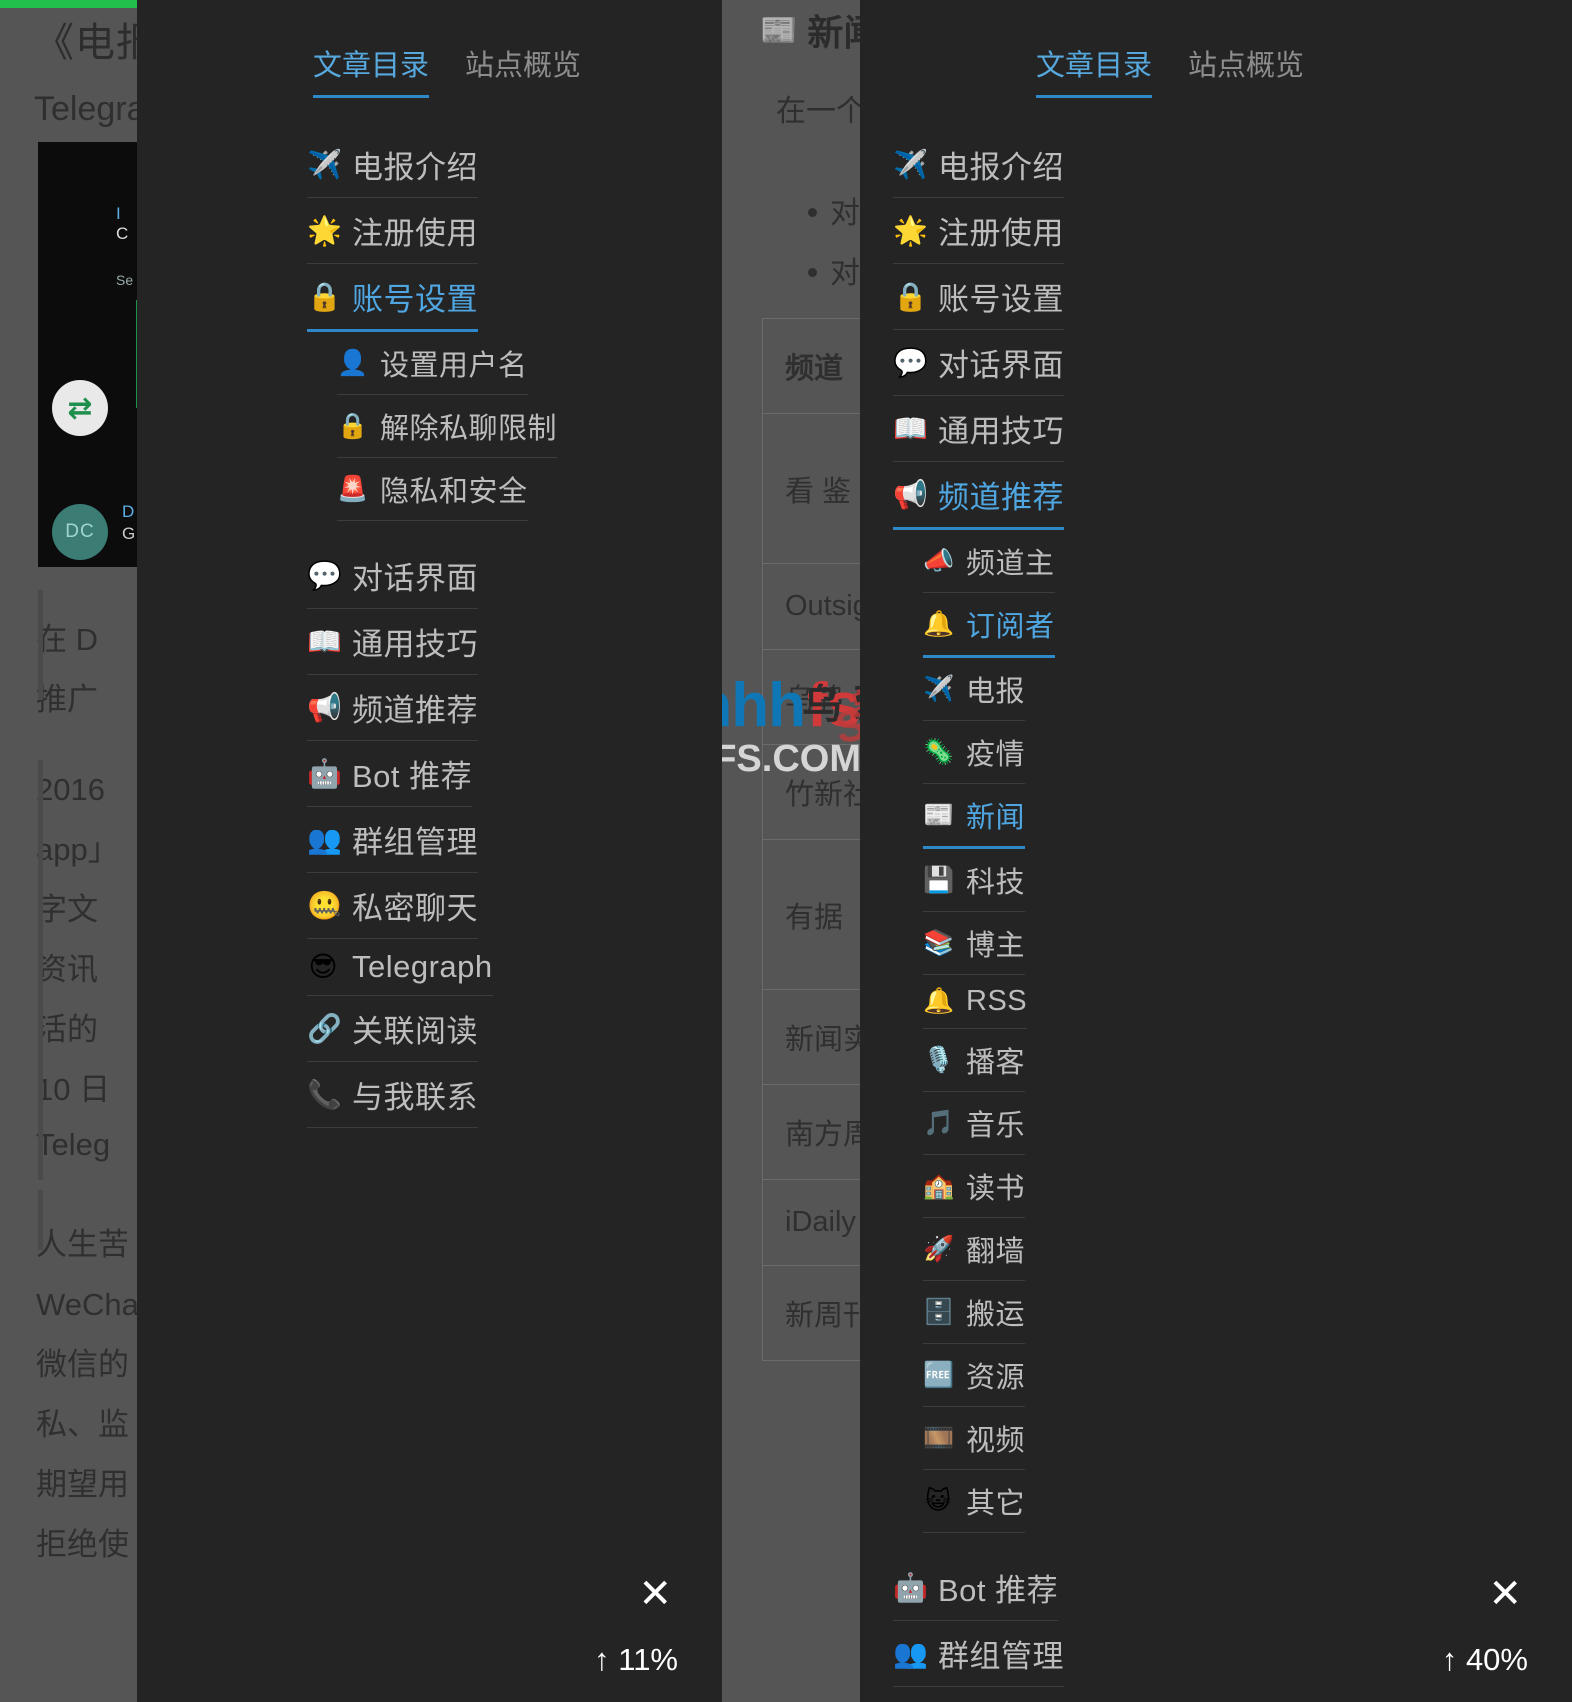  Describe the element at coordinates (975, 1004) in the screenshot. I see `toc-item-bell-icon: 🔔 RSS` at that location.